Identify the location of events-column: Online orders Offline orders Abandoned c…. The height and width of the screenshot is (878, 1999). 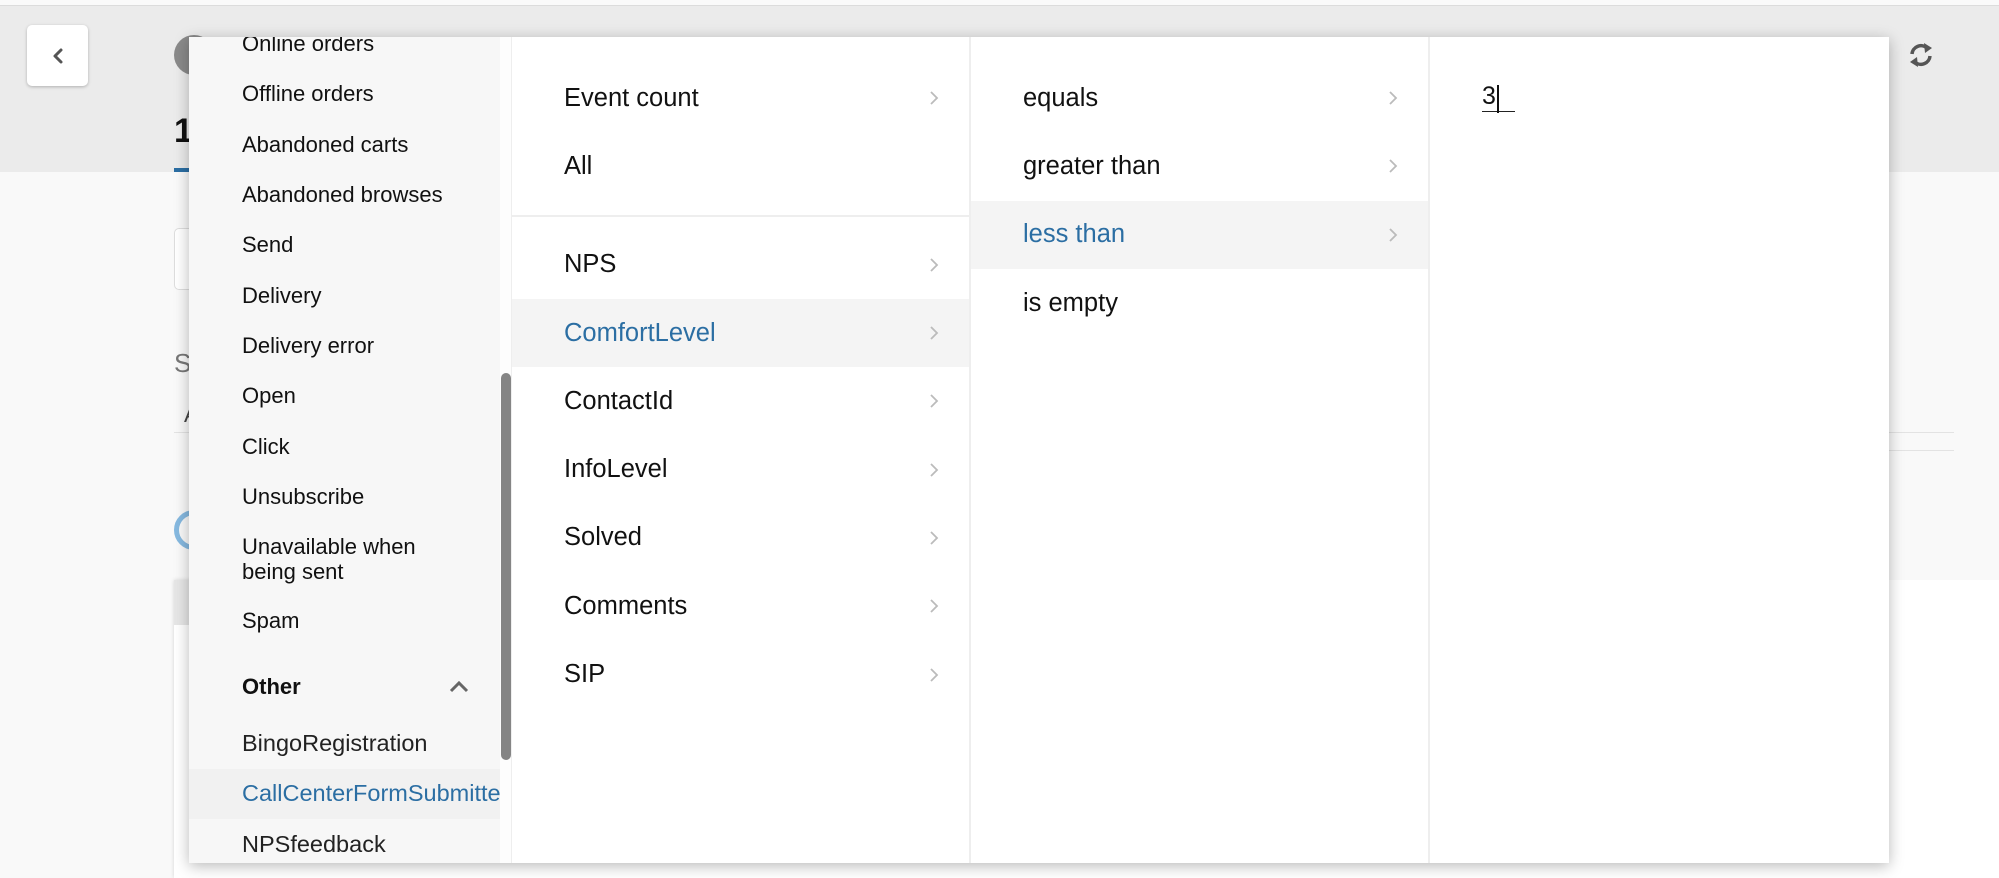
(344, 450).